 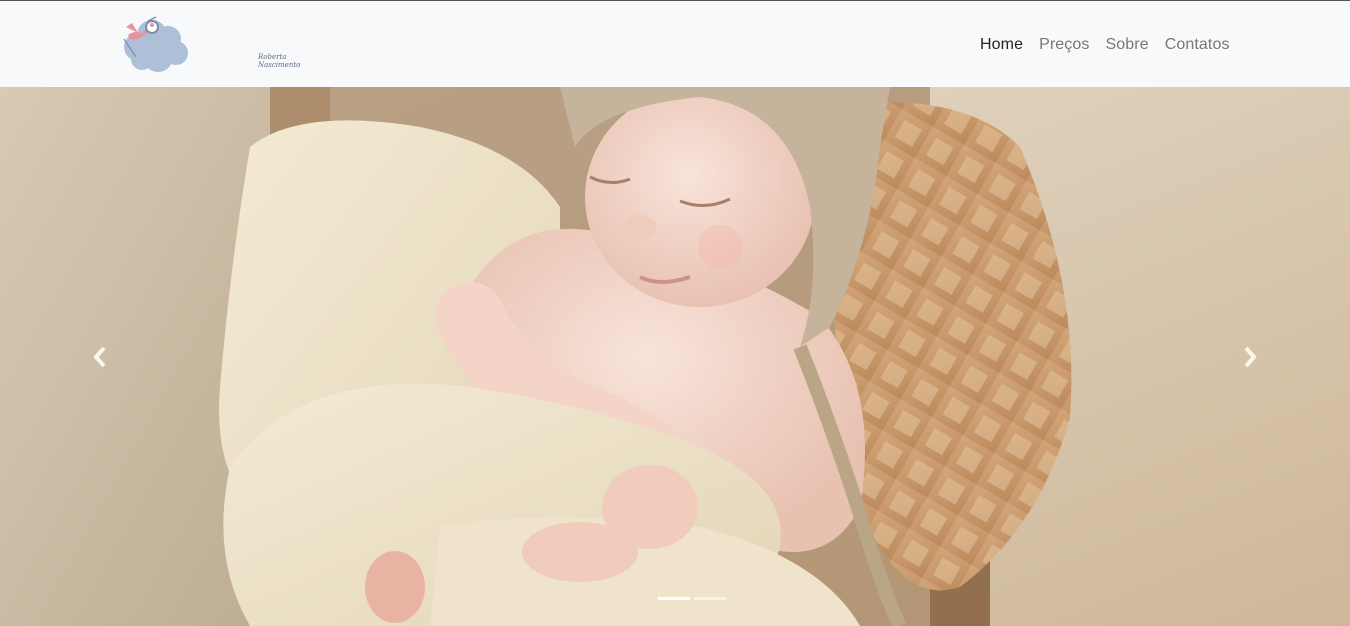 I want to click on nav-home: Home, so click(x=1001, y=45).